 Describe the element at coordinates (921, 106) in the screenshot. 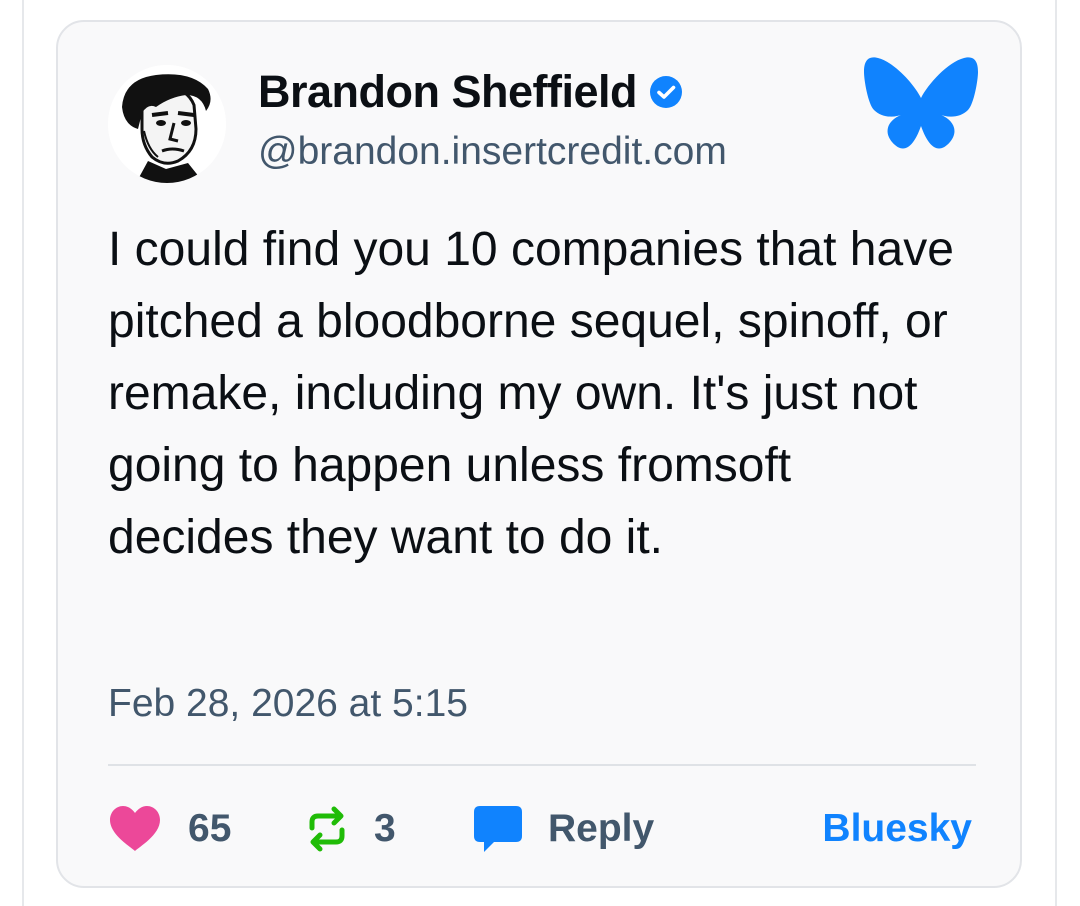

I see `bluesky-butterfly-icon` at that location.